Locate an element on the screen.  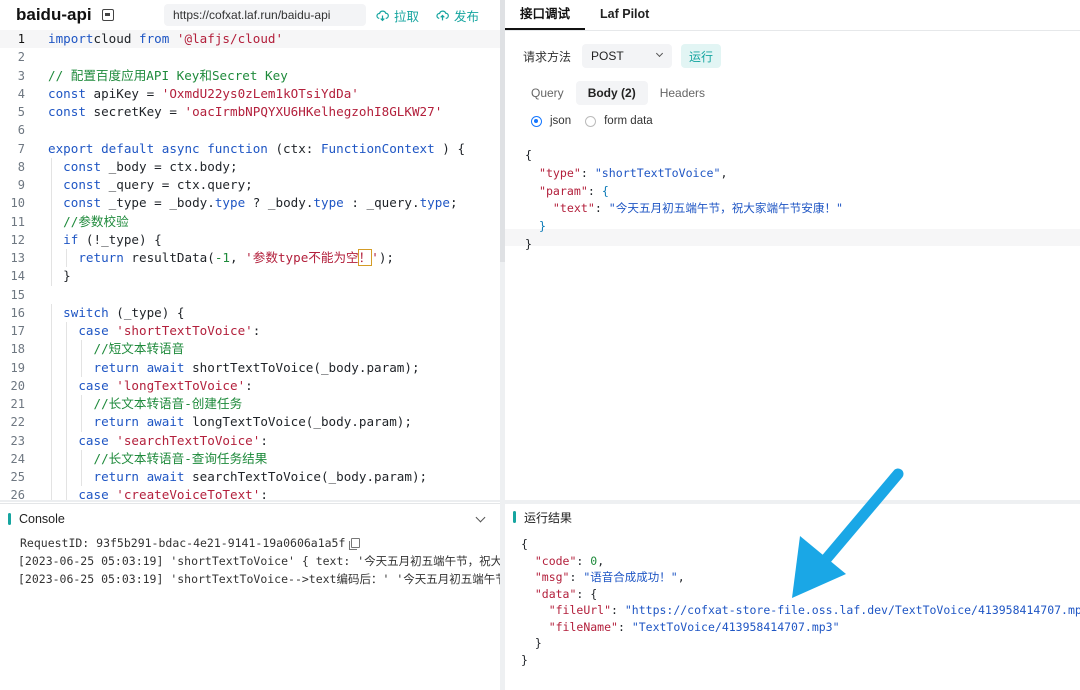
code-line: 6 is located at coordinates (250, 130).